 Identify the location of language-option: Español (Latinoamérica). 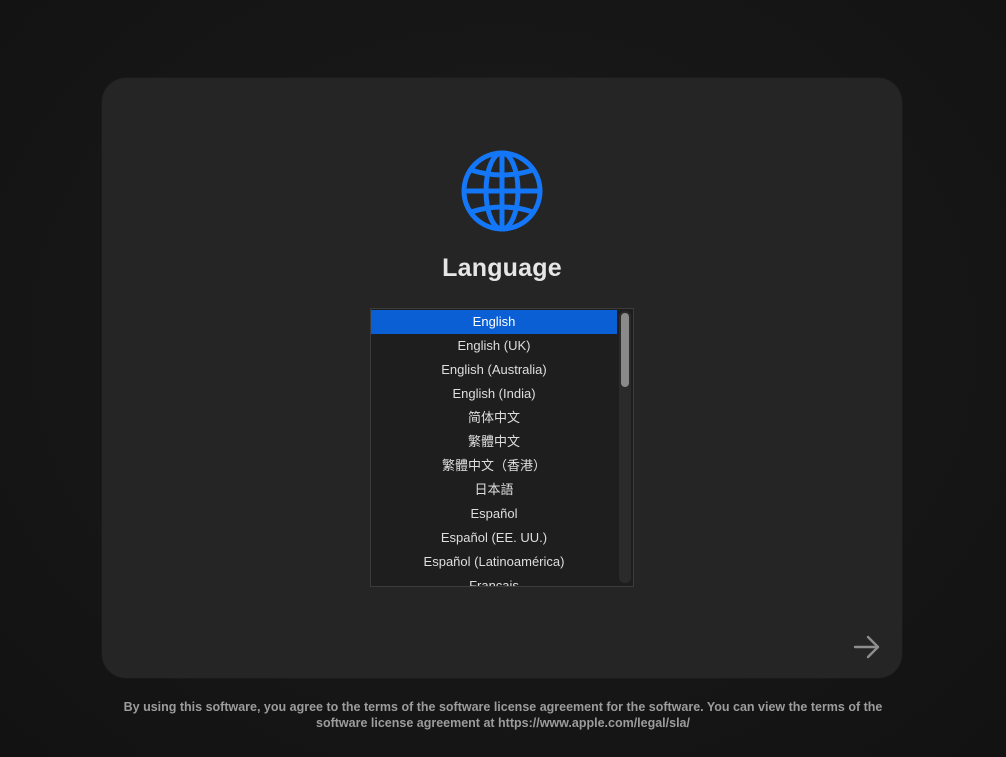
(494, 562).